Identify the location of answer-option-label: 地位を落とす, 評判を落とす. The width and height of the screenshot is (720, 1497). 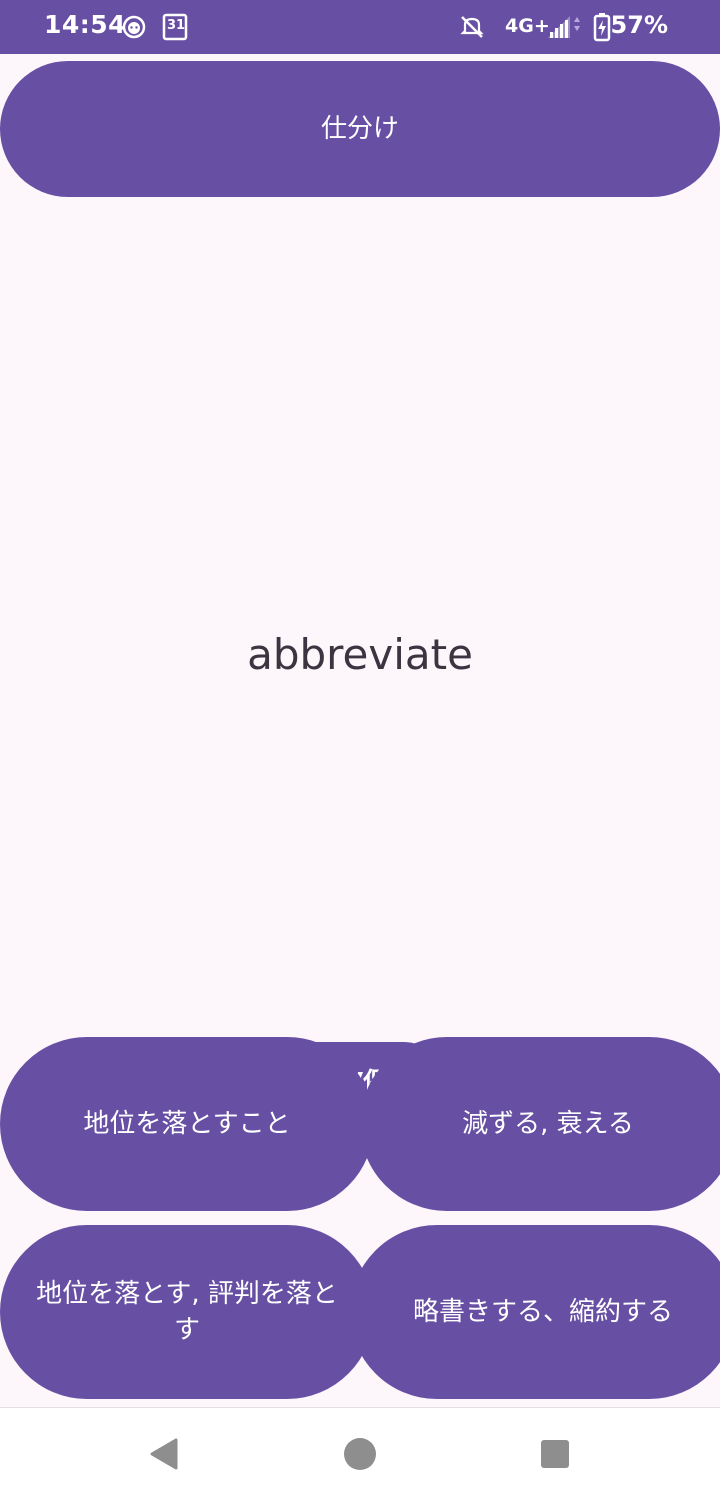
(187, 1312).